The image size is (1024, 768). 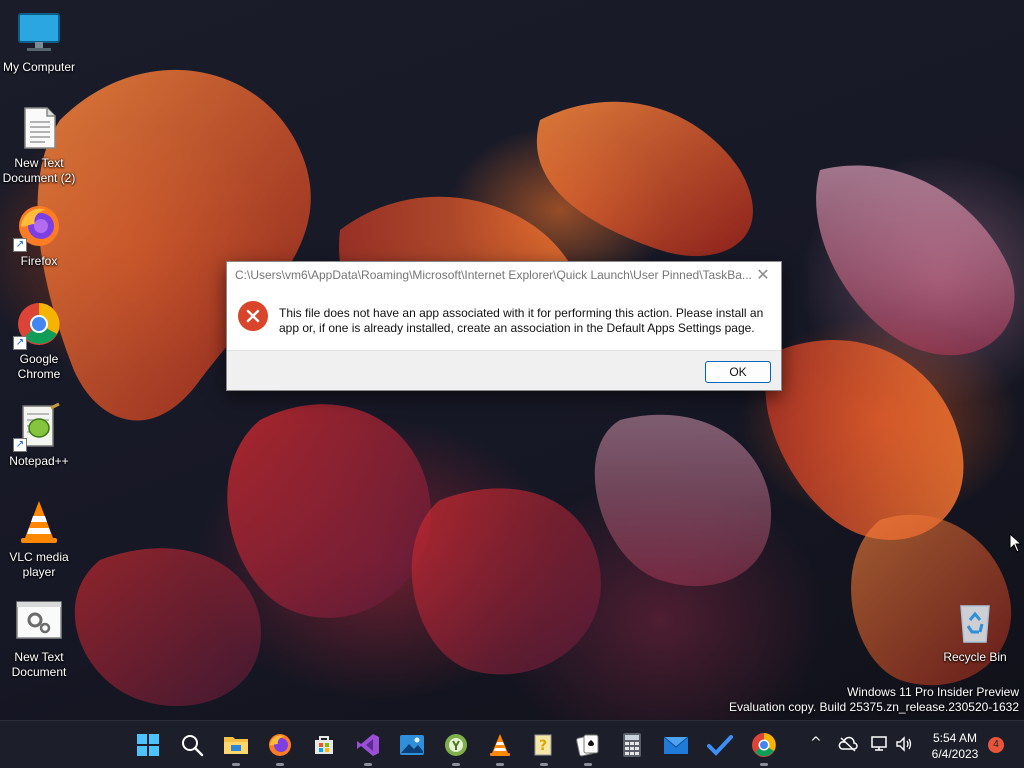 What do you see at coordinates (280, 745) in the screenshot?
I see `firefox-icon` at bounding box center [280, 745].